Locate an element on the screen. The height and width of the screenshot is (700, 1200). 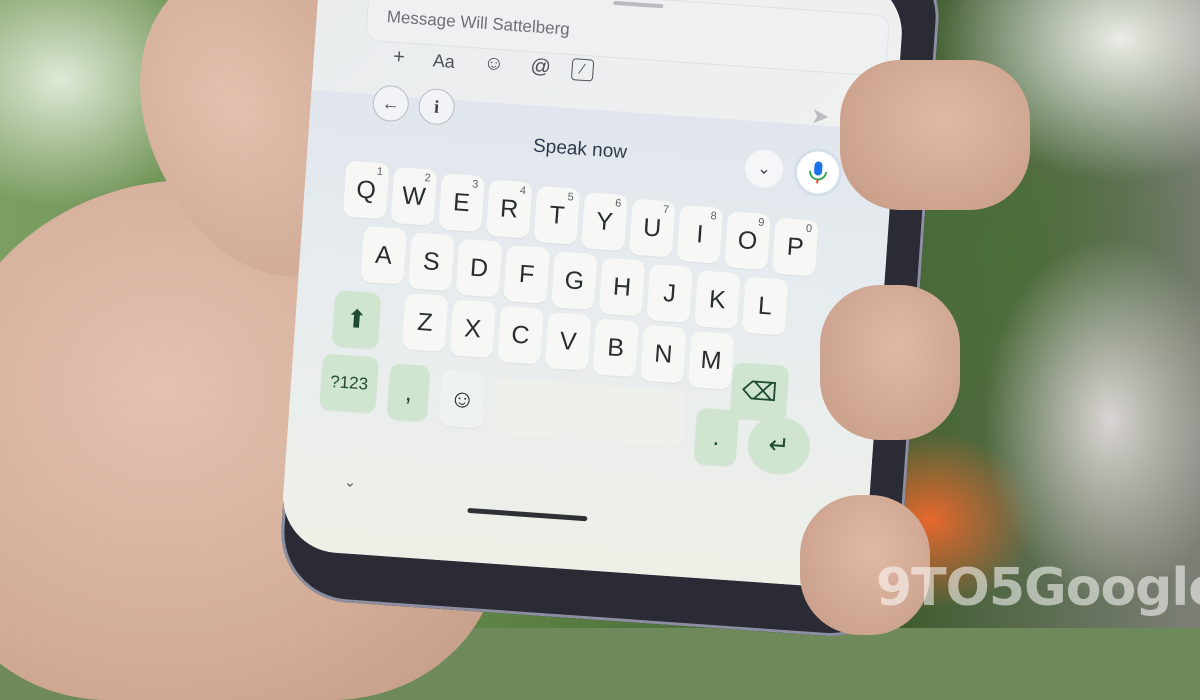
key-label: K is located at coordinates (717, 300).